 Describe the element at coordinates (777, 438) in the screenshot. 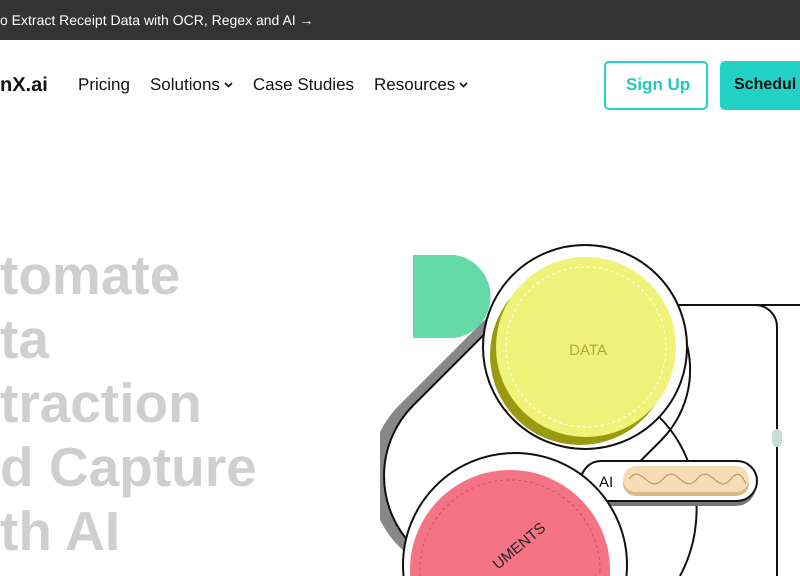

I see `handle-icon` at that location.